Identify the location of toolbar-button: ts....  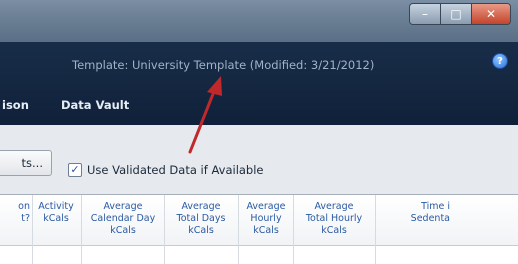
(26, 163).